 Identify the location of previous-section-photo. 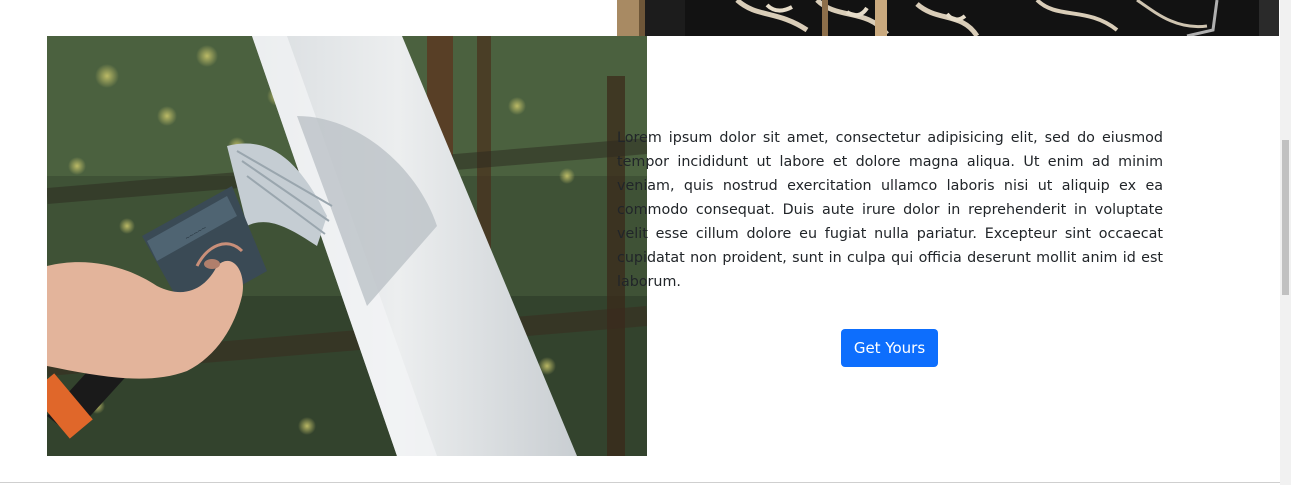
(948, 18).